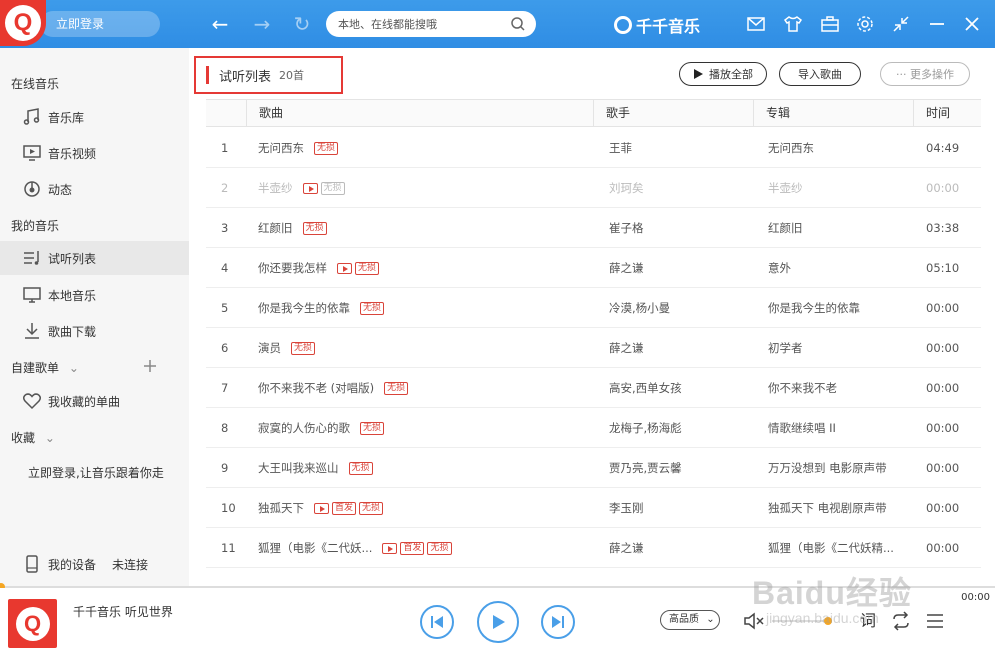  I want to click on heart-icon, so click(32, 401).